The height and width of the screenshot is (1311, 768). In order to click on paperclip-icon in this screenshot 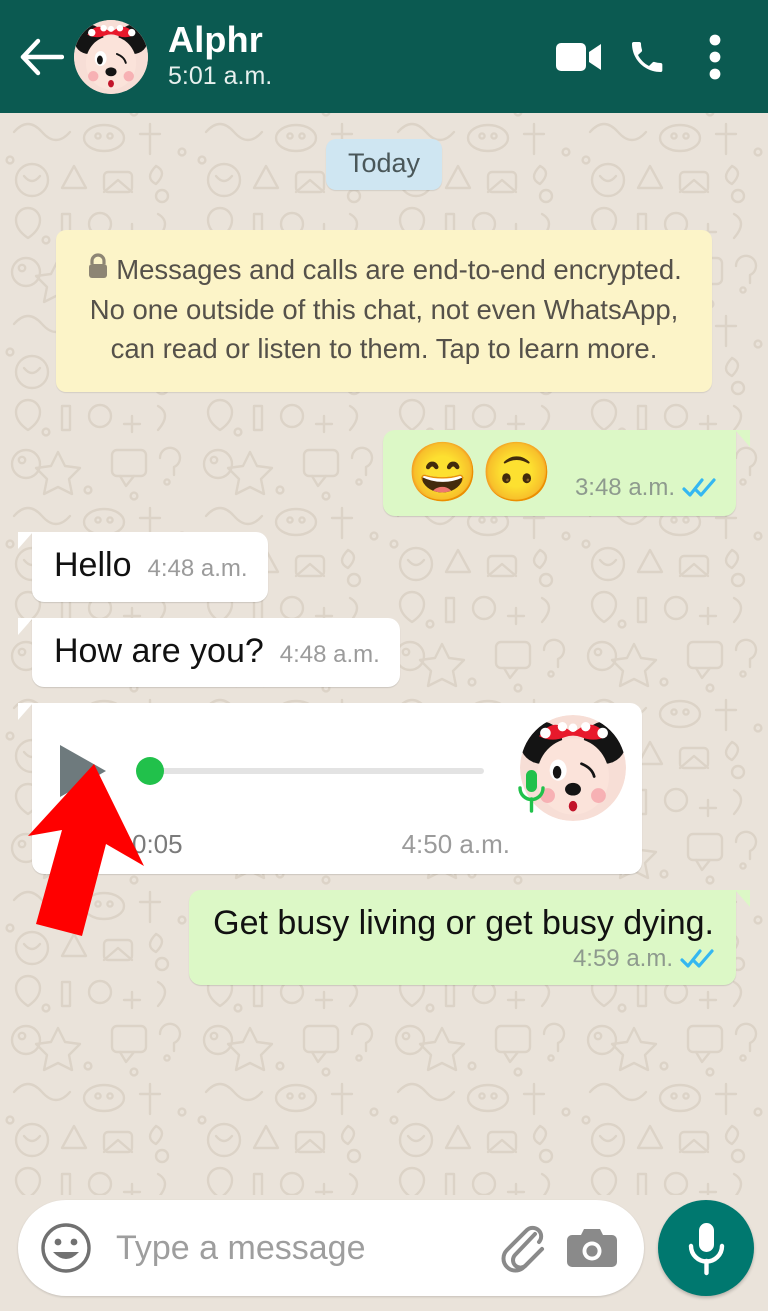, I will do `click(524, 1248)`.